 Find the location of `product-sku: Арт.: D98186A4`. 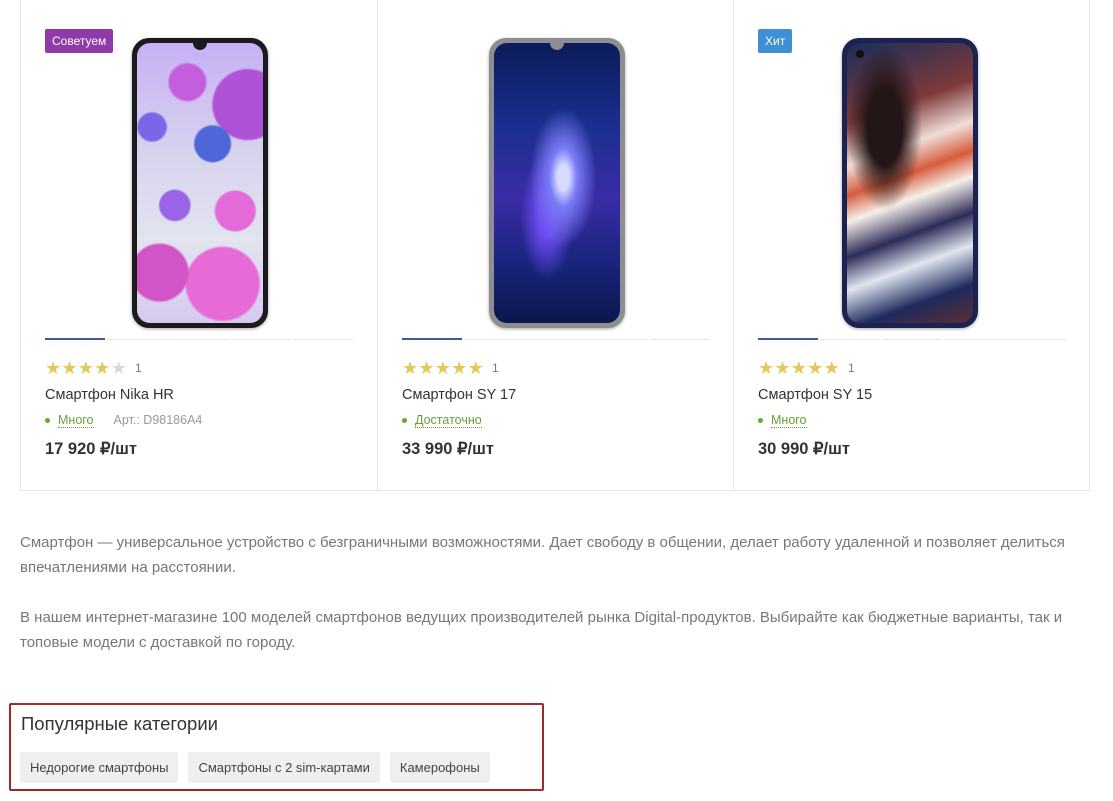

product-sku: Арт.: D98186A4 is located at coordinates (158, 420).